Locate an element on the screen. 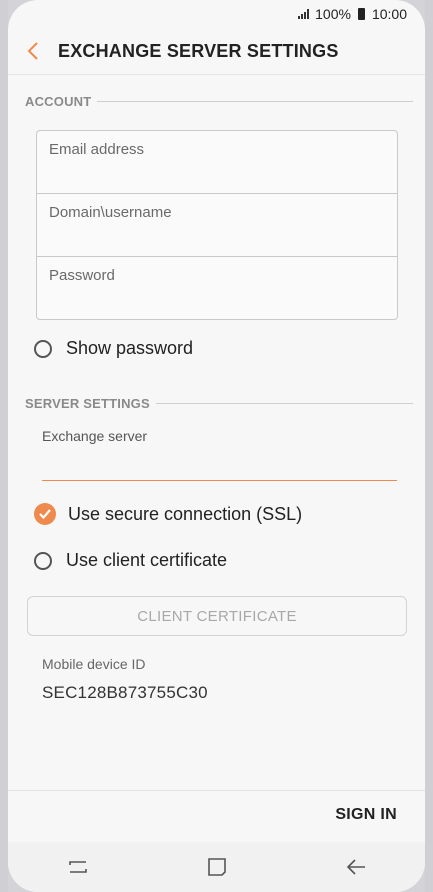  show-password-checkbox: Show password is located at coordinates (113, 348).